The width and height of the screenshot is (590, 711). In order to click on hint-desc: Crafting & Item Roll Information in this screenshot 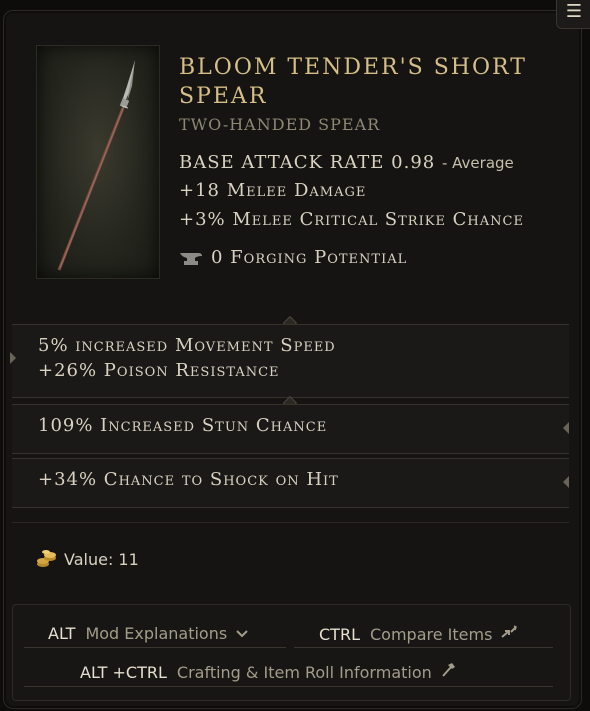, I will do `click(304, 672)`.